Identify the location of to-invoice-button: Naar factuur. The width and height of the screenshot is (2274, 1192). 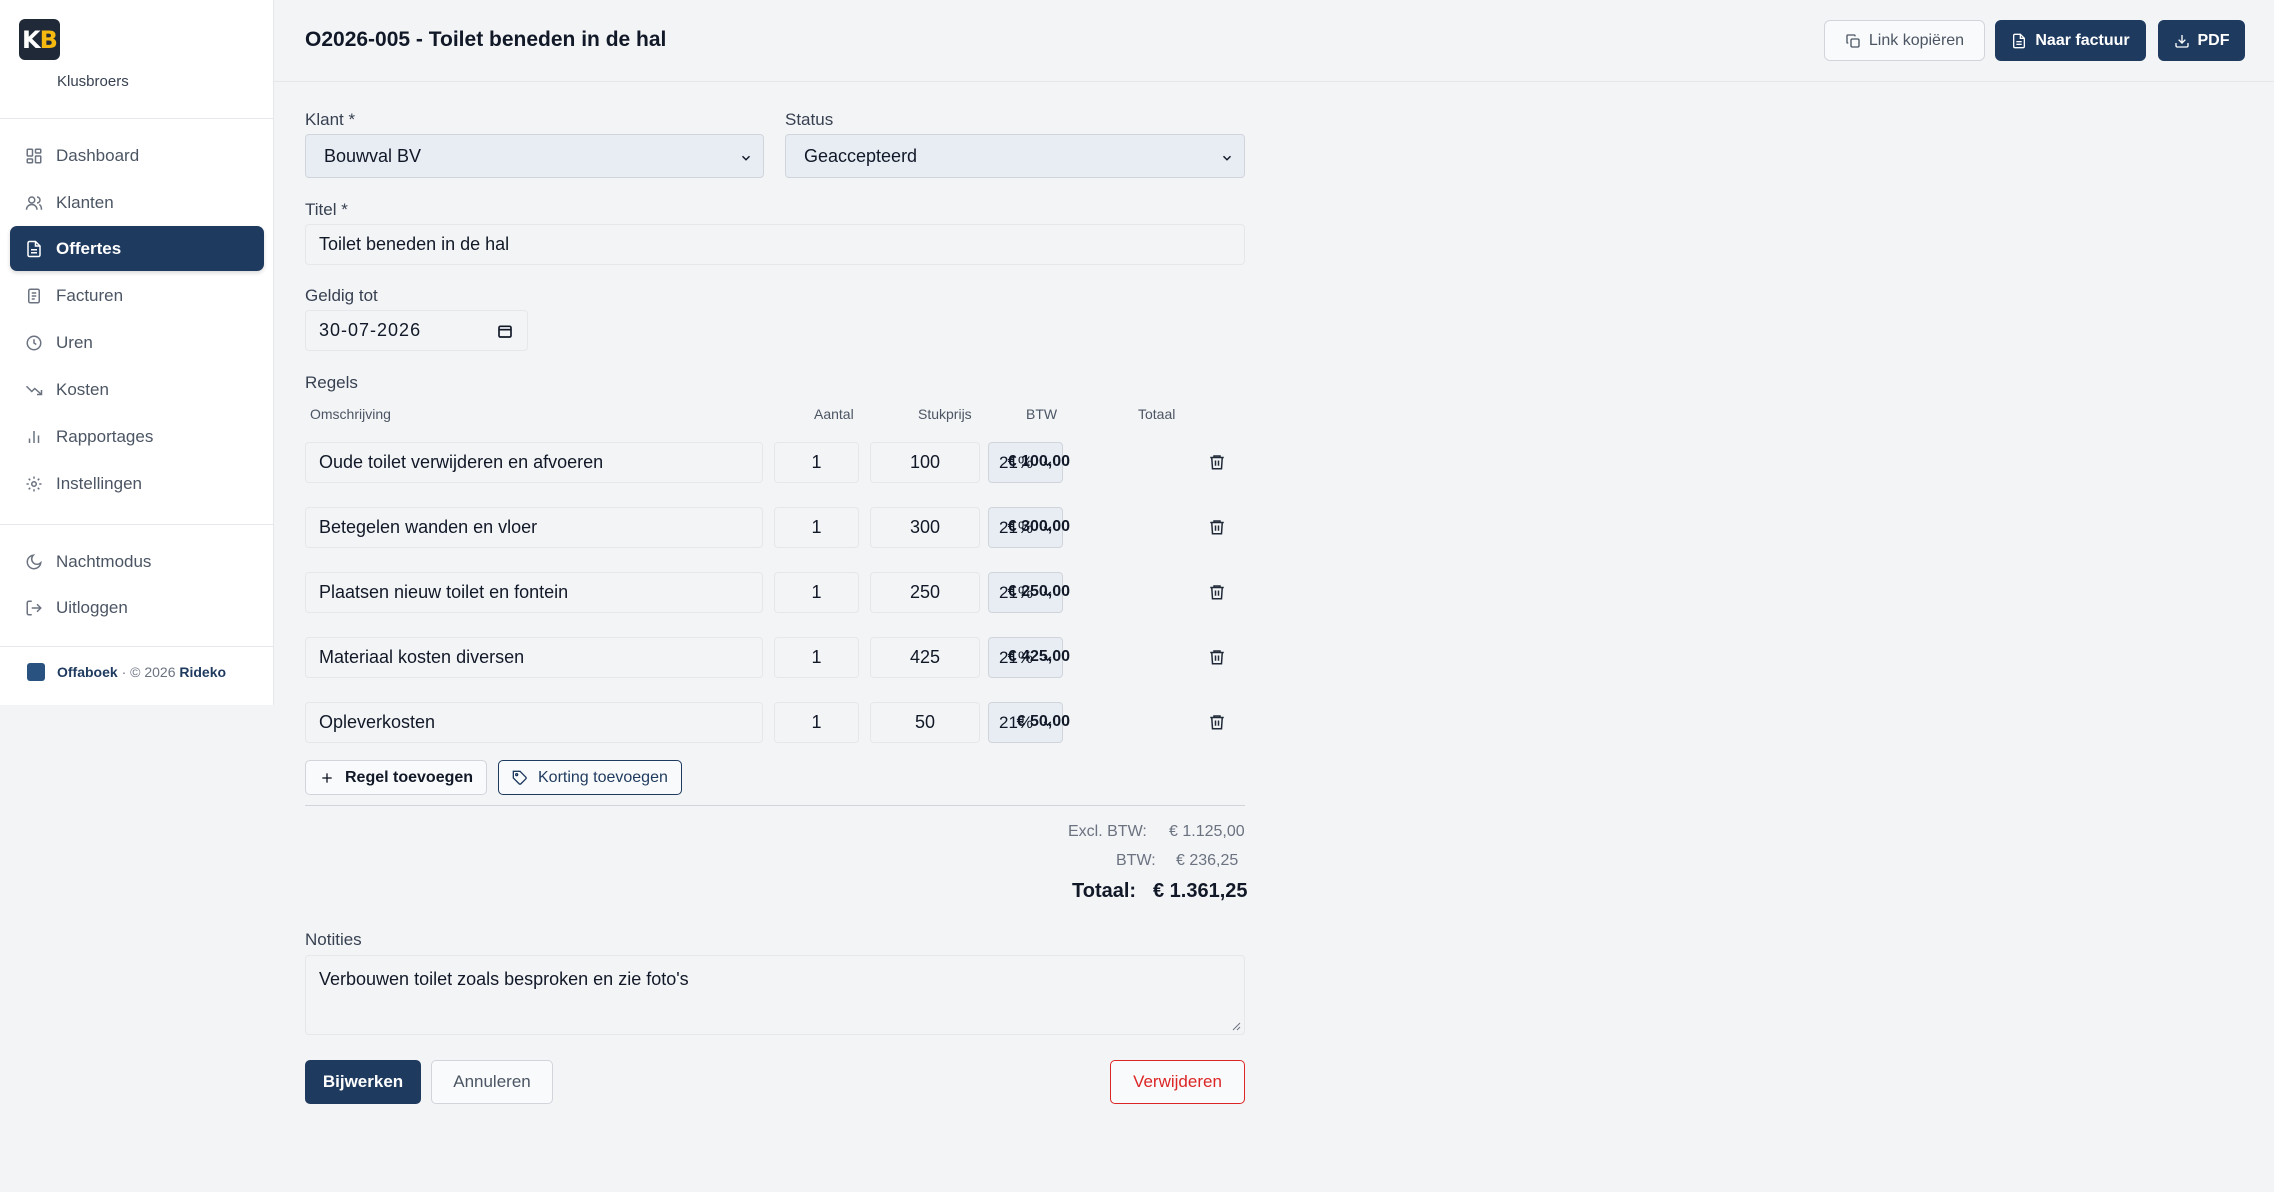
(2070, 40).